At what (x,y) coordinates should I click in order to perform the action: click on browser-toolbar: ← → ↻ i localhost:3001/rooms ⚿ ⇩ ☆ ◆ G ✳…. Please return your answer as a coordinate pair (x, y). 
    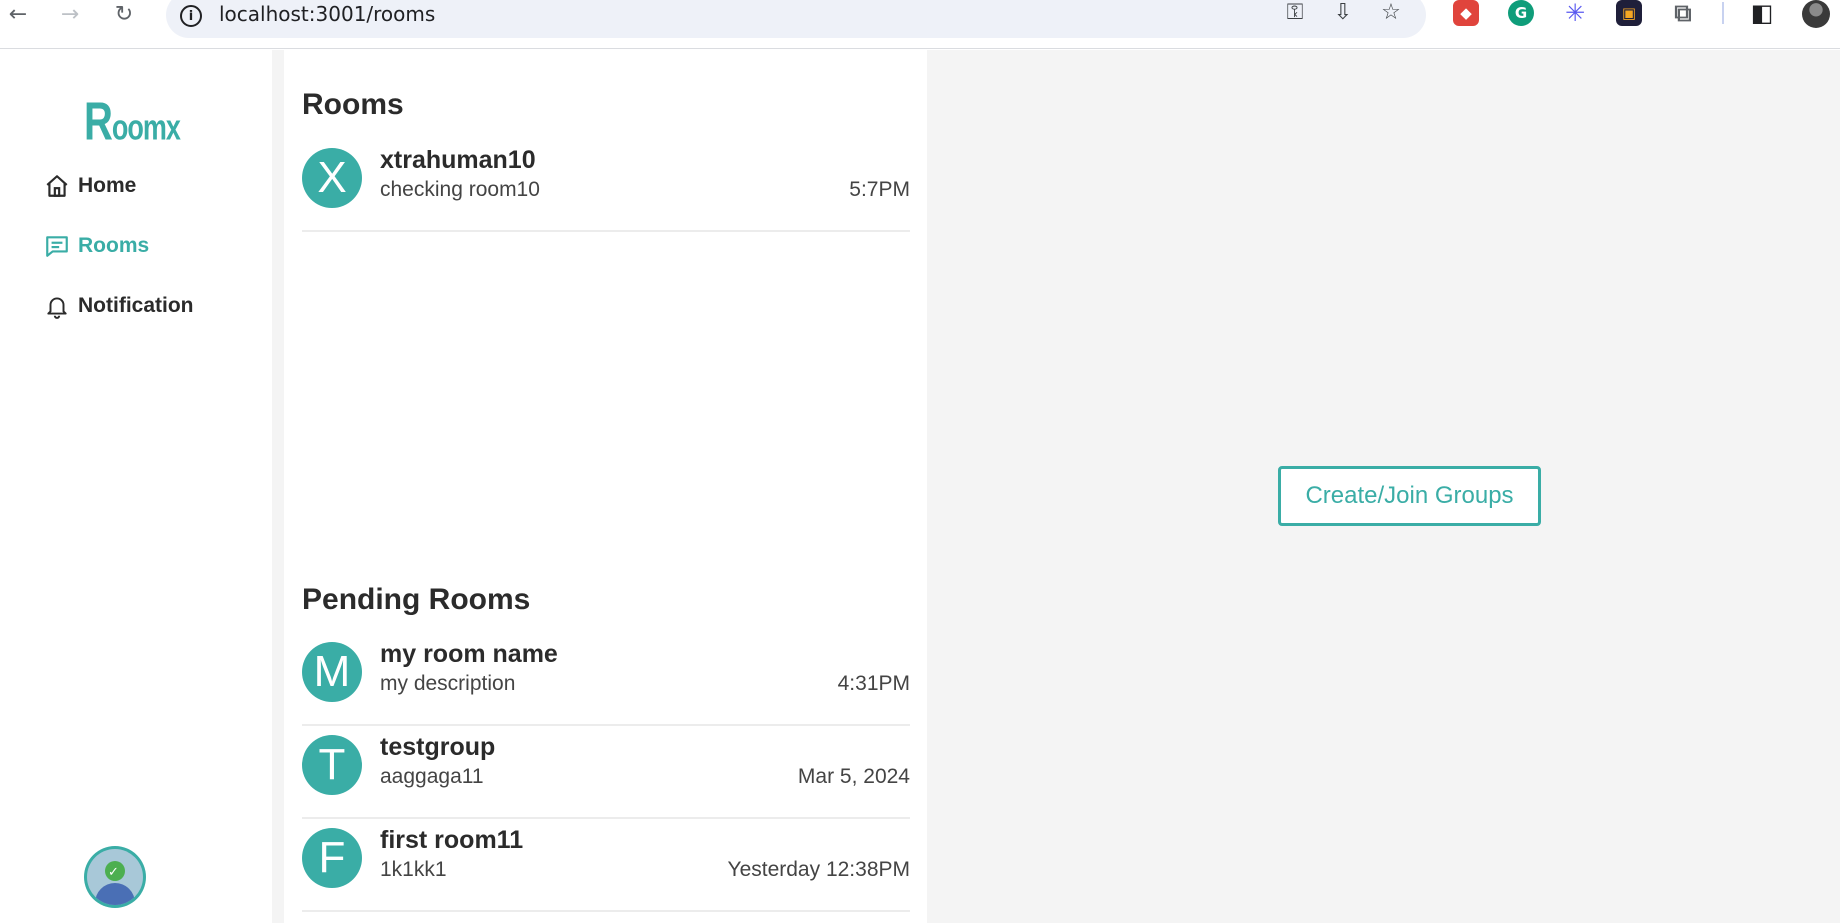
    Looking at the image, I should click on (920, 24).